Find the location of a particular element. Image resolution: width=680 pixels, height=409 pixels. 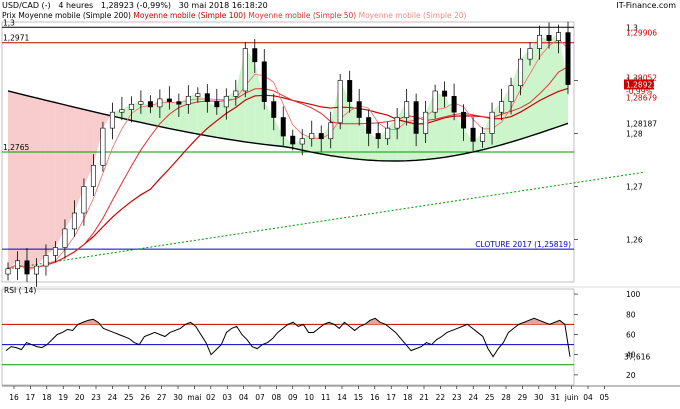

x-tick-label: 11 is located at coordinates (326, 397).